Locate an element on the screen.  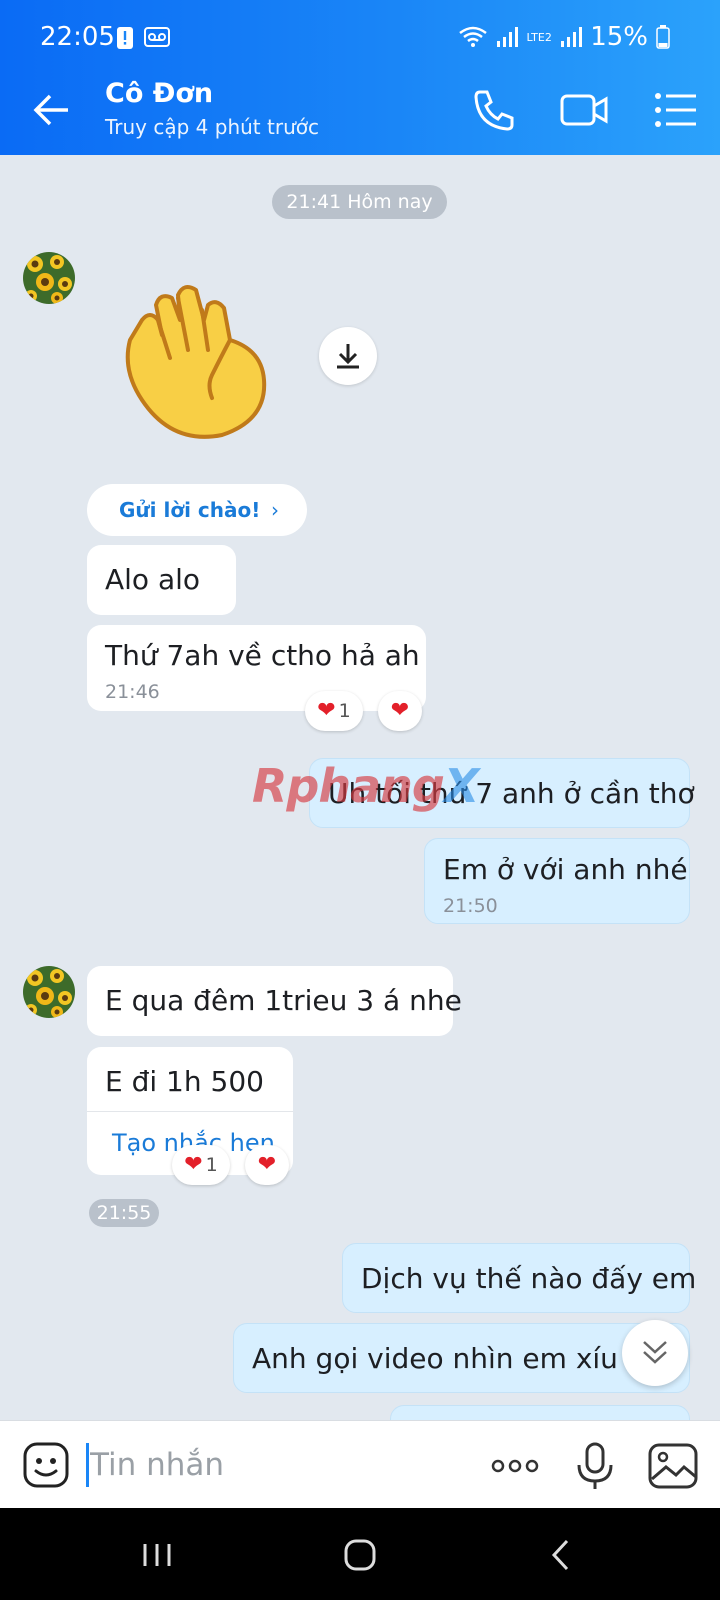
double-chevron-down-icon is located at coordinates (655, 1352).